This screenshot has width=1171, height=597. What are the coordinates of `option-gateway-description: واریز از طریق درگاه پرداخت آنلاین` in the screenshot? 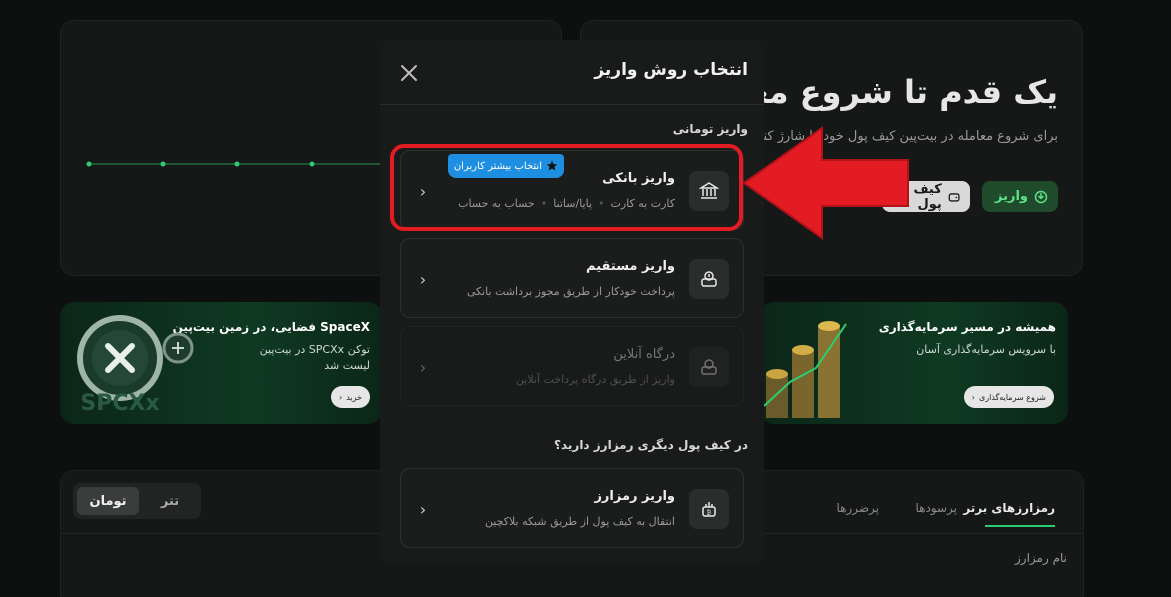 It's located at (595, 379).